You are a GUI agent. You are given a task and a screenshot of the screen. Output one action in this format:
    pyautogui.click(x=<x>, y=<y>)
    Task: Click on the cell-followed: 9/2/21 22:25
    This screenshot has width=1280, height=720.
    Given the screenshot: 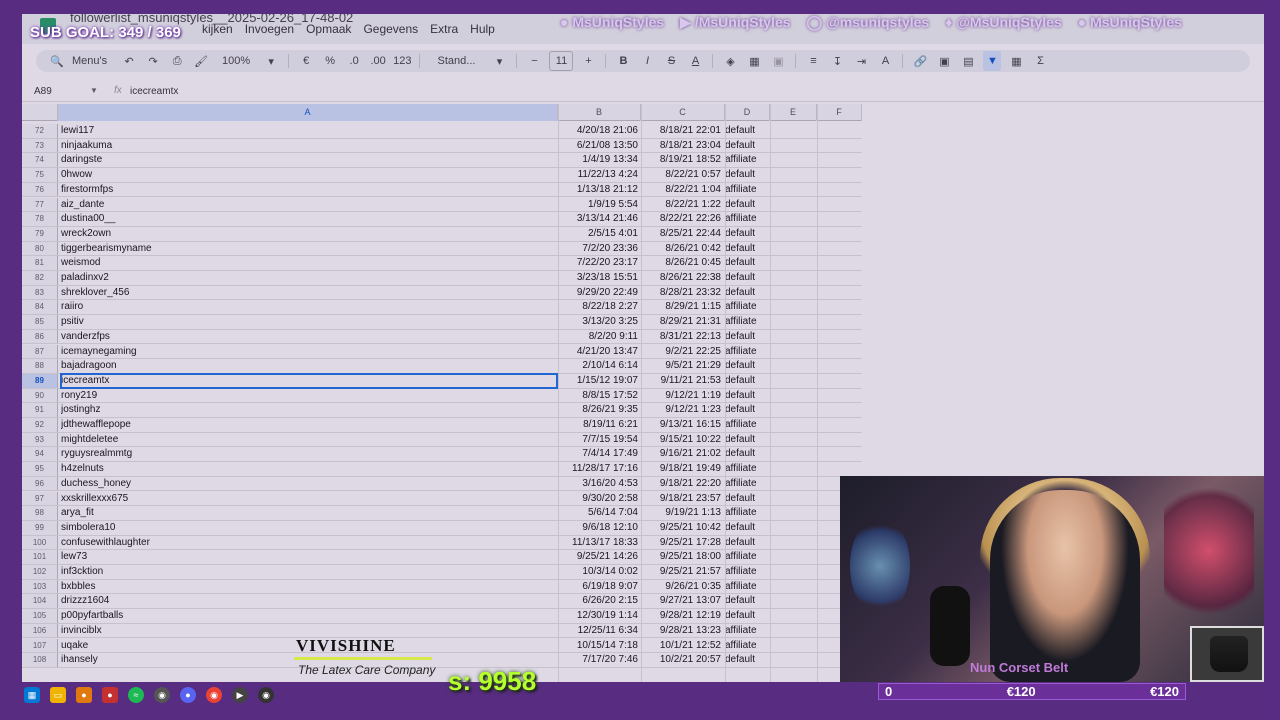 What is the action you would take?
    pyautogui.click(x=682, y=352)
    